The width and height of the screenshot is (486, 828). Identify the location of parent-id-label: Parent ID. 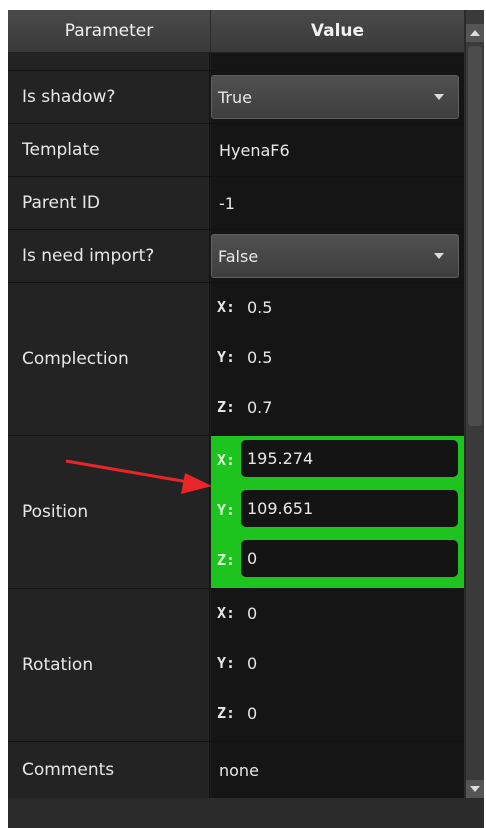
(109, 203).